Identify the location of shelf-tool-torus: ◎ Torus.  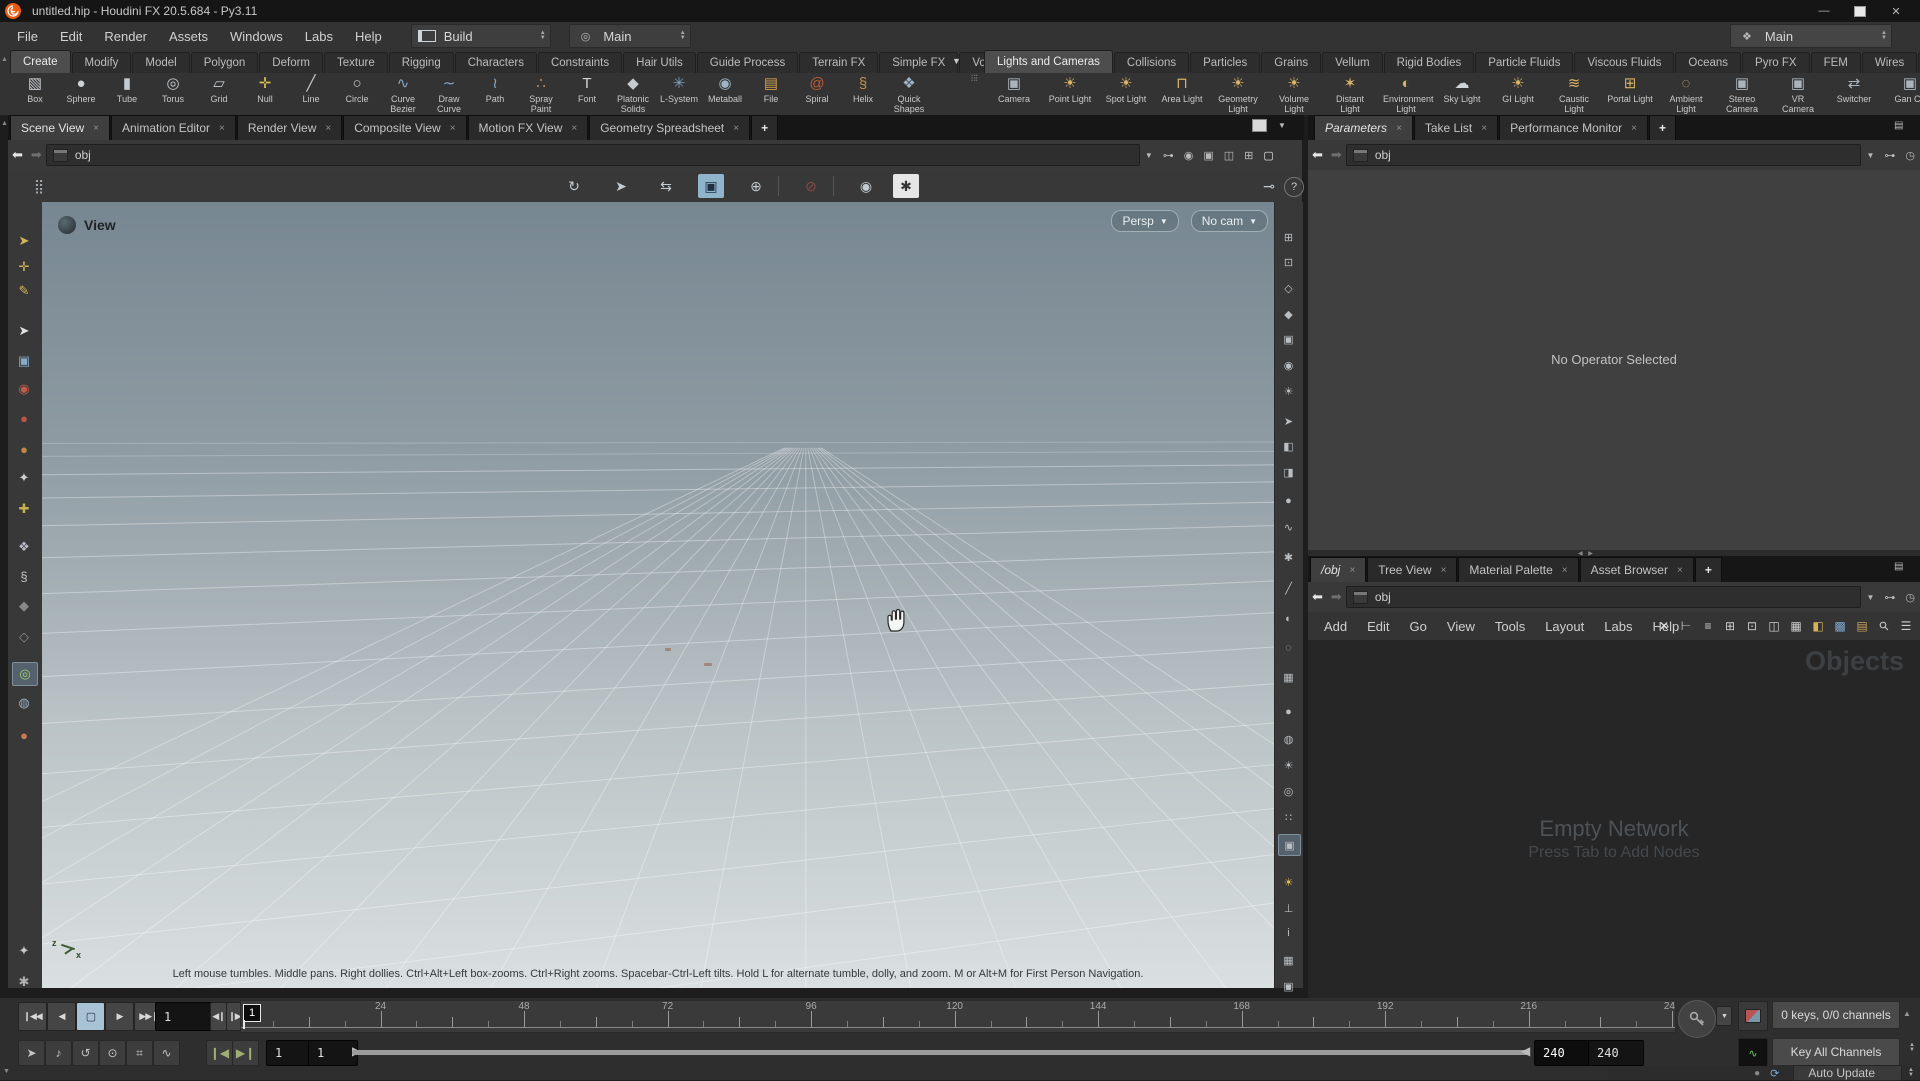
(173, 89).